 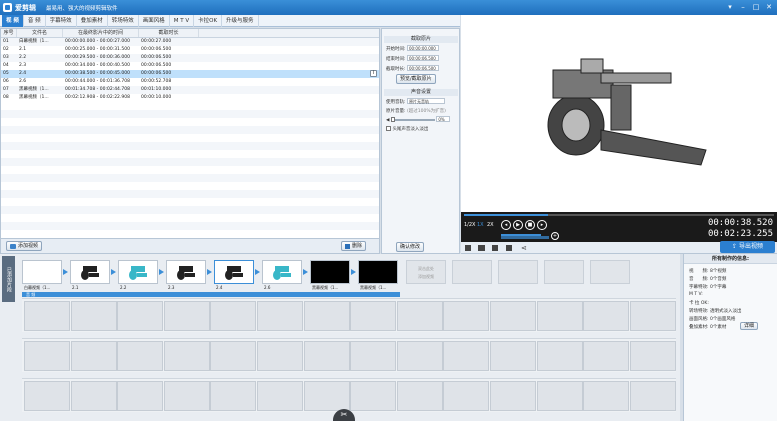 I want to click on volume-slider-thumb, so click(x=392, y=119).